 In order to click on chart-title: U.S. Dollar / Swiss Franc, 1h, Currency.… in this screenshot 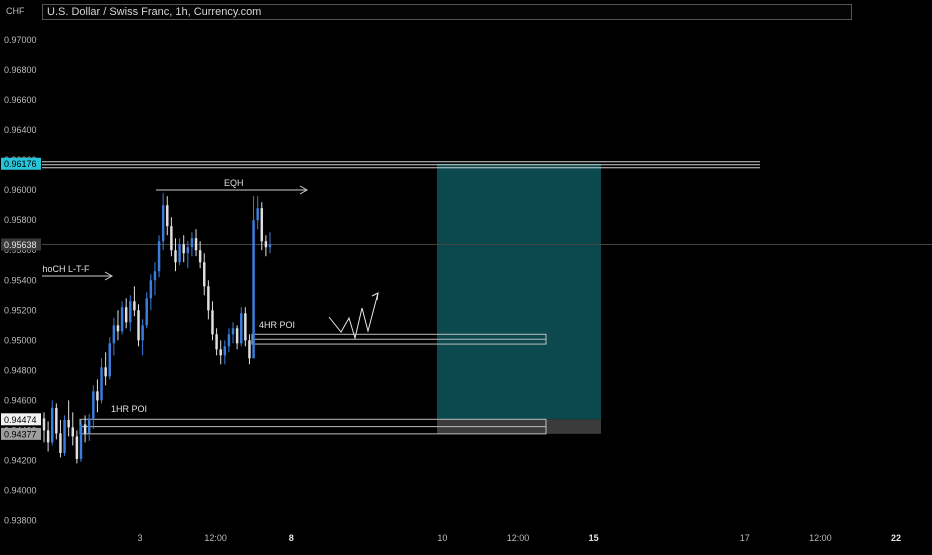, I will do `click(154, 12)`.